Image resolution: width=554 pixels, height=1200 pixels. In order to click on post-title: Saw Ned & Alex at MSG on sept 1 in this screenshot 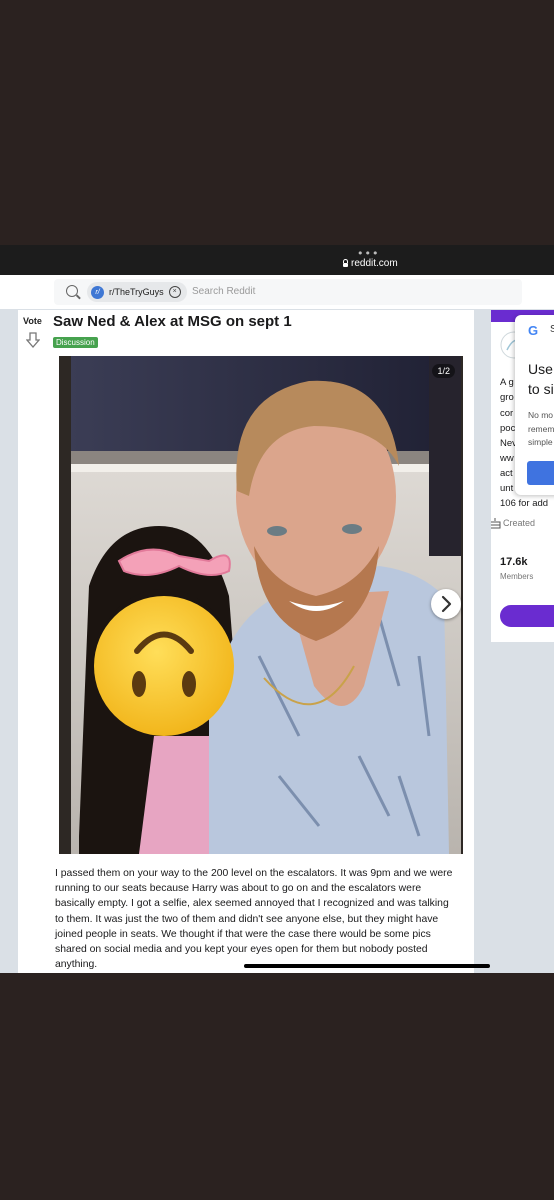, I will do `click(172, 321)`.